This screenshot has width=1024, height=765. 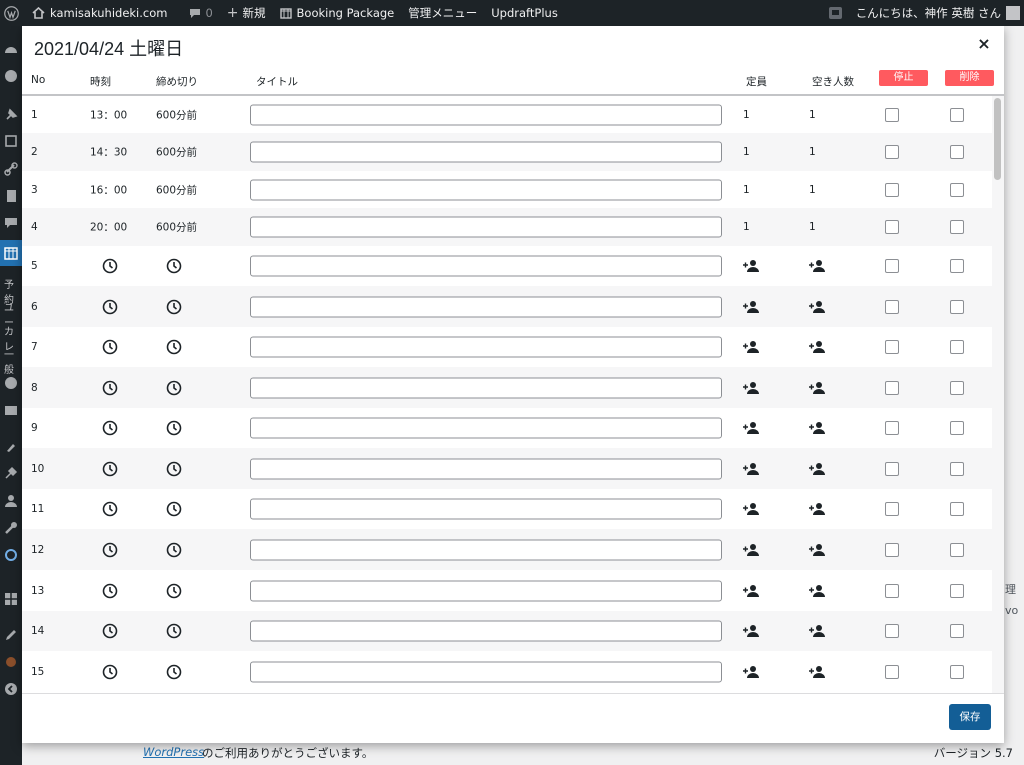 I want to click on plugins-icon, so click(x=11, y=473).